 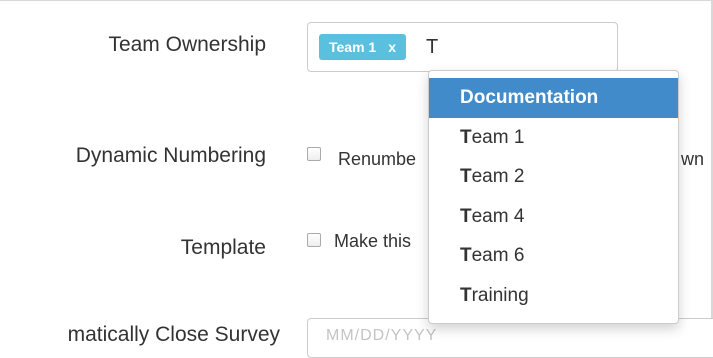 What do you see at coordinates (693, 159) in the screenshot?
I see `renumber-checkbox-label-tail: wn` at bounding box center [693, 159].